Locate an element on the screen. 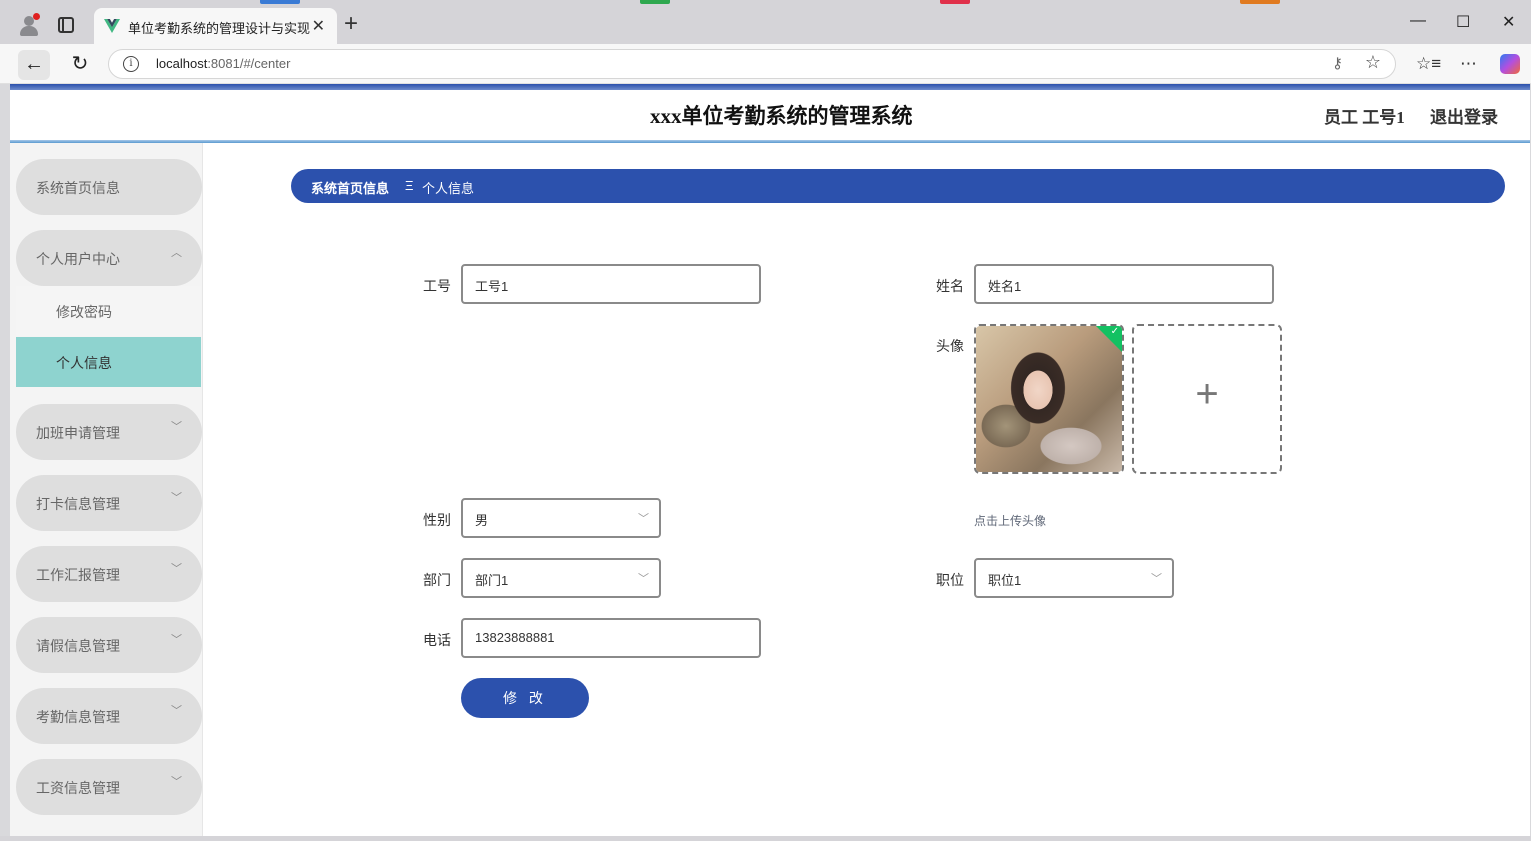 Image resolution: width=1531 pixels, height=841 pixels. department-select: 部门1 ﹀ is located at coordinates (561, 578).